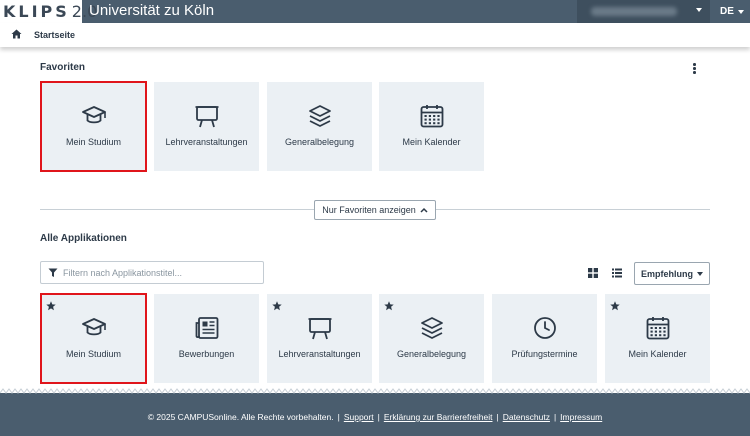 This screenshot has height=436, width=750. I want to click on all-apps-title: Alle Applikationen, so click(83, 238).